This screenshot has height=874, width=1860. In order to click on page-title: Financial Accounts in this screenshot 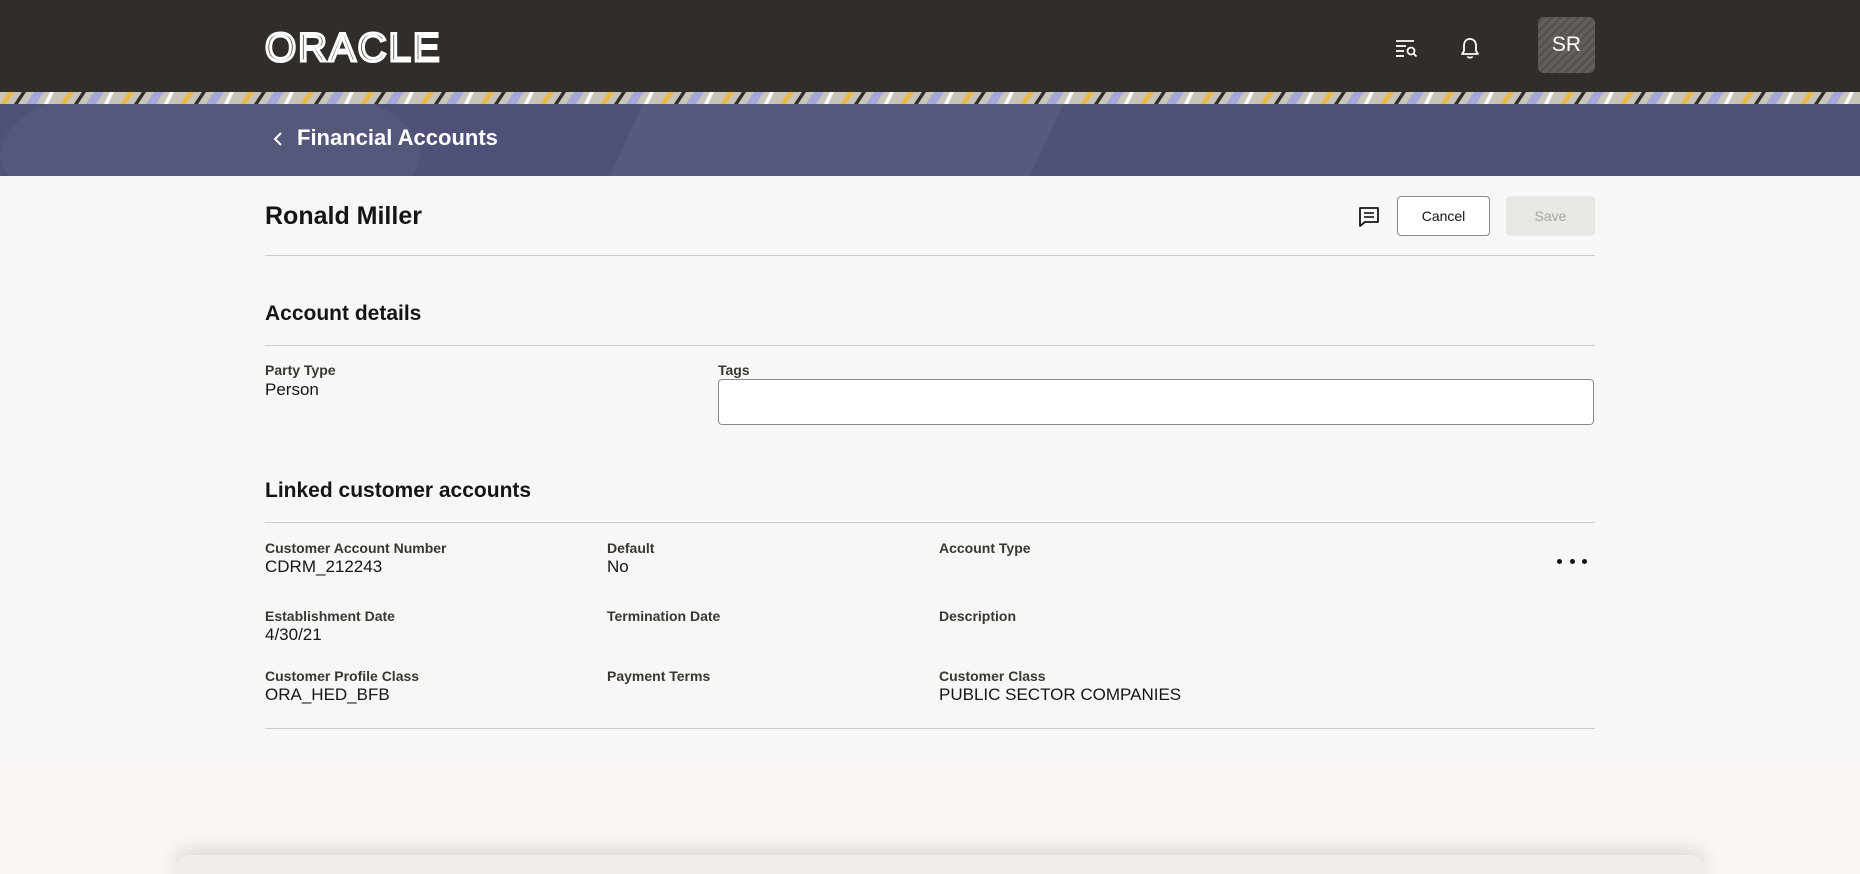, I will do `click(397, 137)`.